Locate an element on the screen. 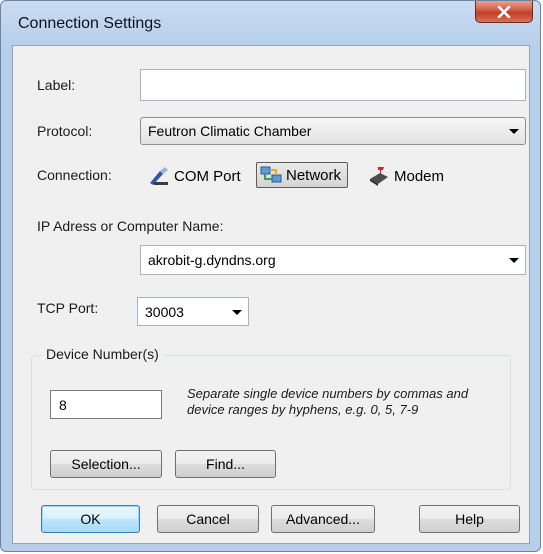  title-bar: Connection Settings is located at coordinates (270, 23).